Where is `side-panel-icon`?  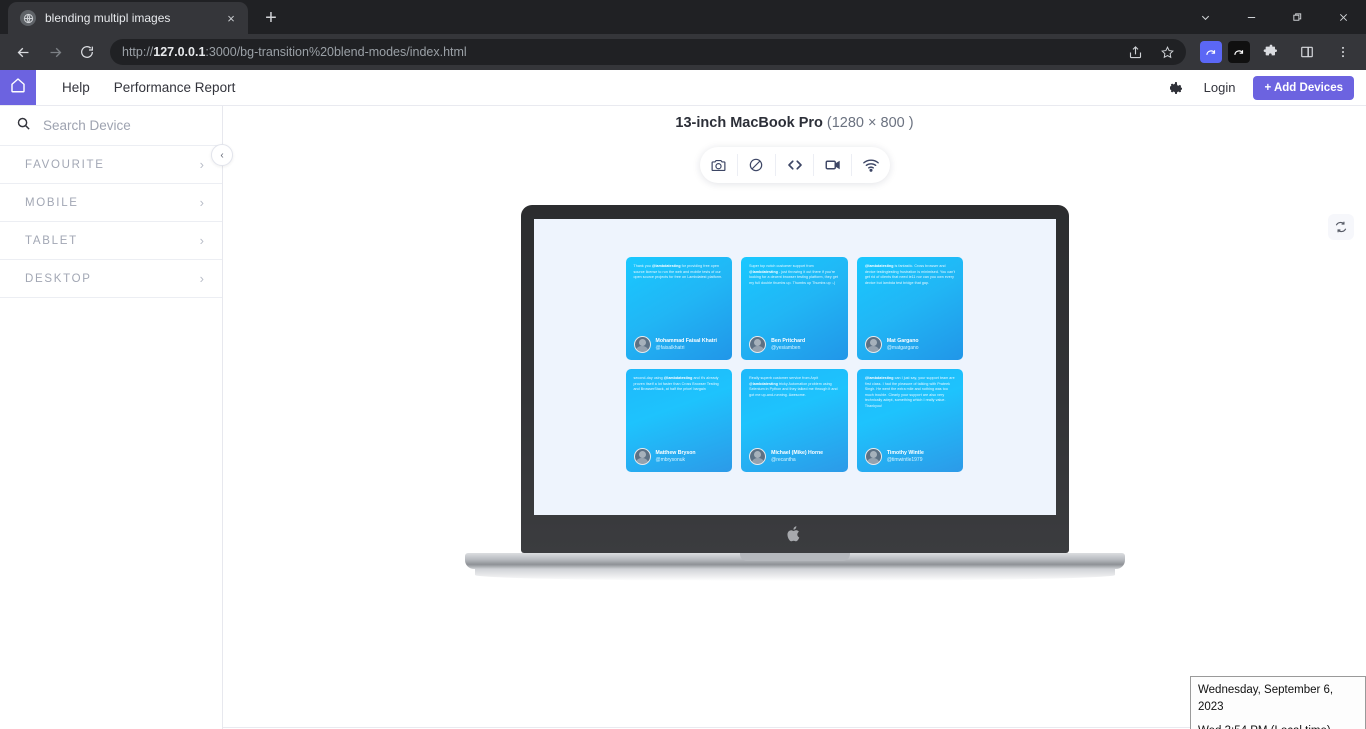 side-panel-icon is located at coordinates (1307, 52).